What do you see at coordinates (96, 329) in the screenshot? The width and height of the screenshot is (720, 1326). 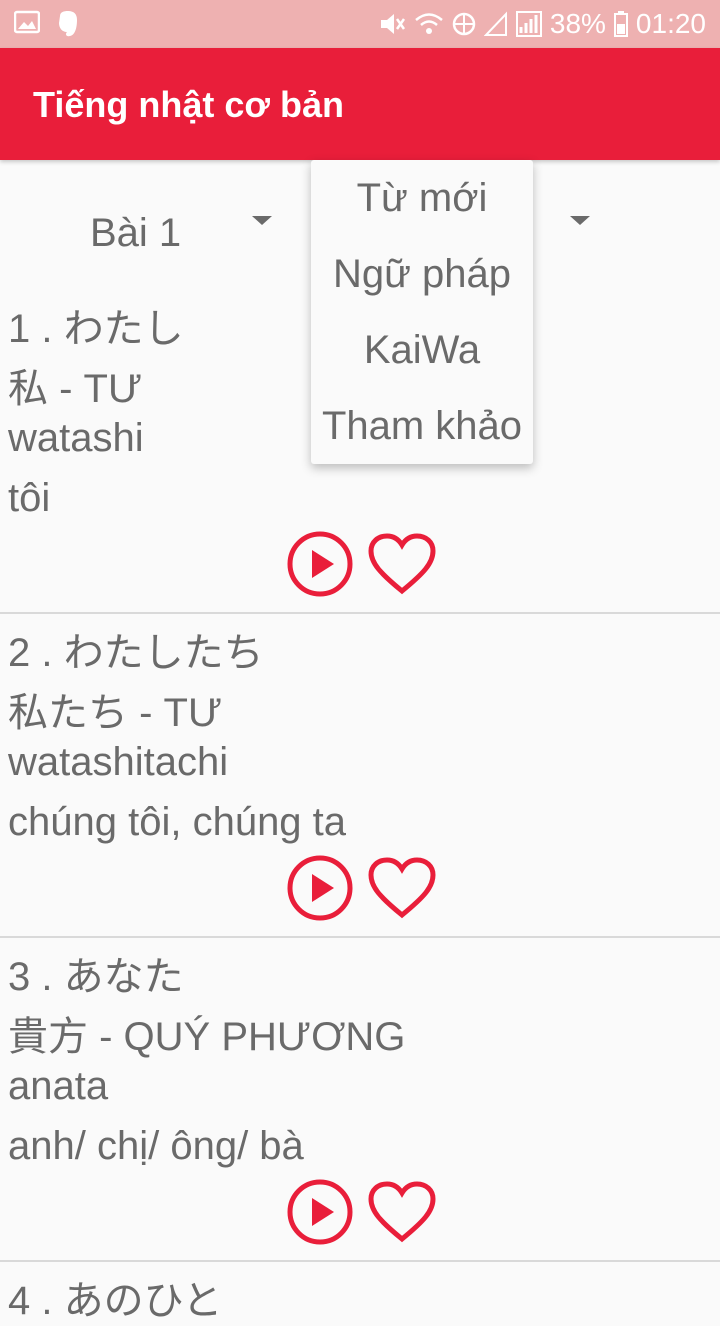 I see `word-kana: 1 . わたし` at bounding box center [96, 329].